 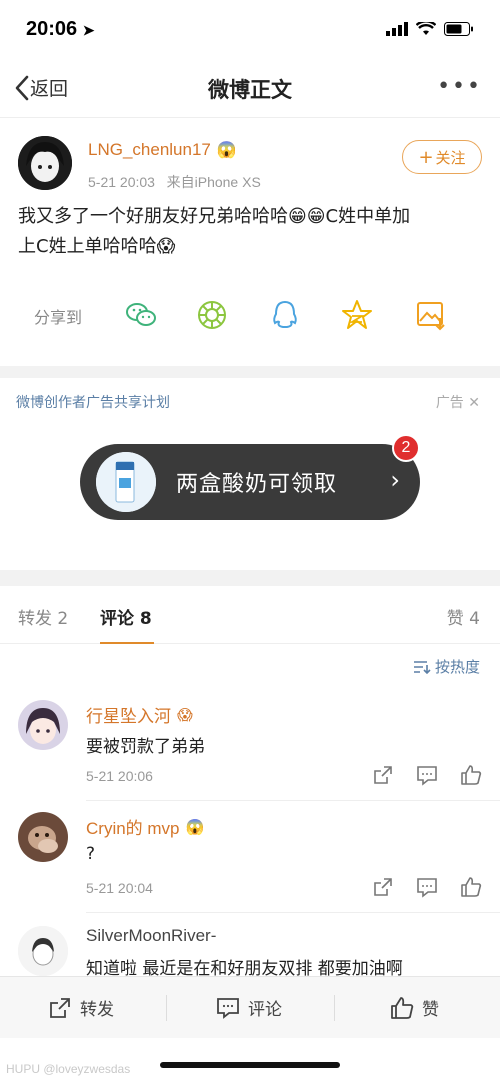 What do you see at coordinates (426, 157) in the screenshot?
I see `plus-icon: +` at bounding box center [426, 157].